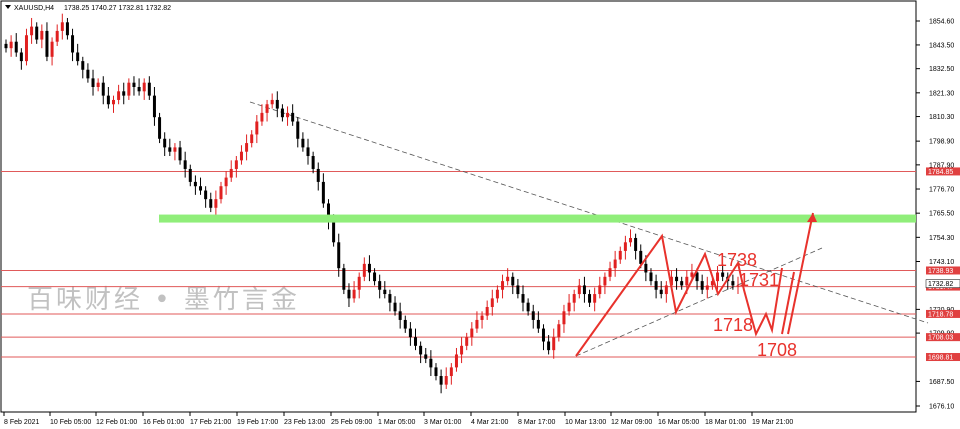  Describe the element at coordinates (941, 214) in the screenshot. I see `y-tick-label: 1765.50` at that location.